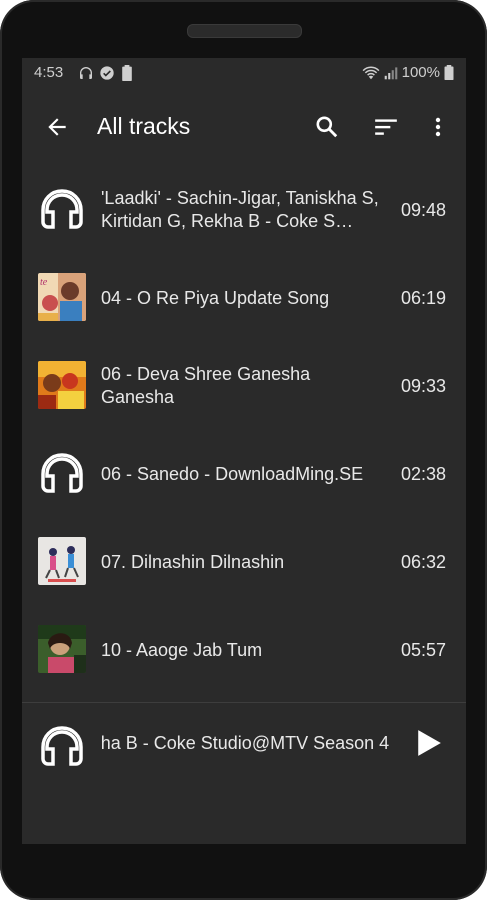 The width and height of the screenshot is (487, 900). Describe the element at coordinates (438, 127) in the screenshot. I see `more-vert-icon` at that location.